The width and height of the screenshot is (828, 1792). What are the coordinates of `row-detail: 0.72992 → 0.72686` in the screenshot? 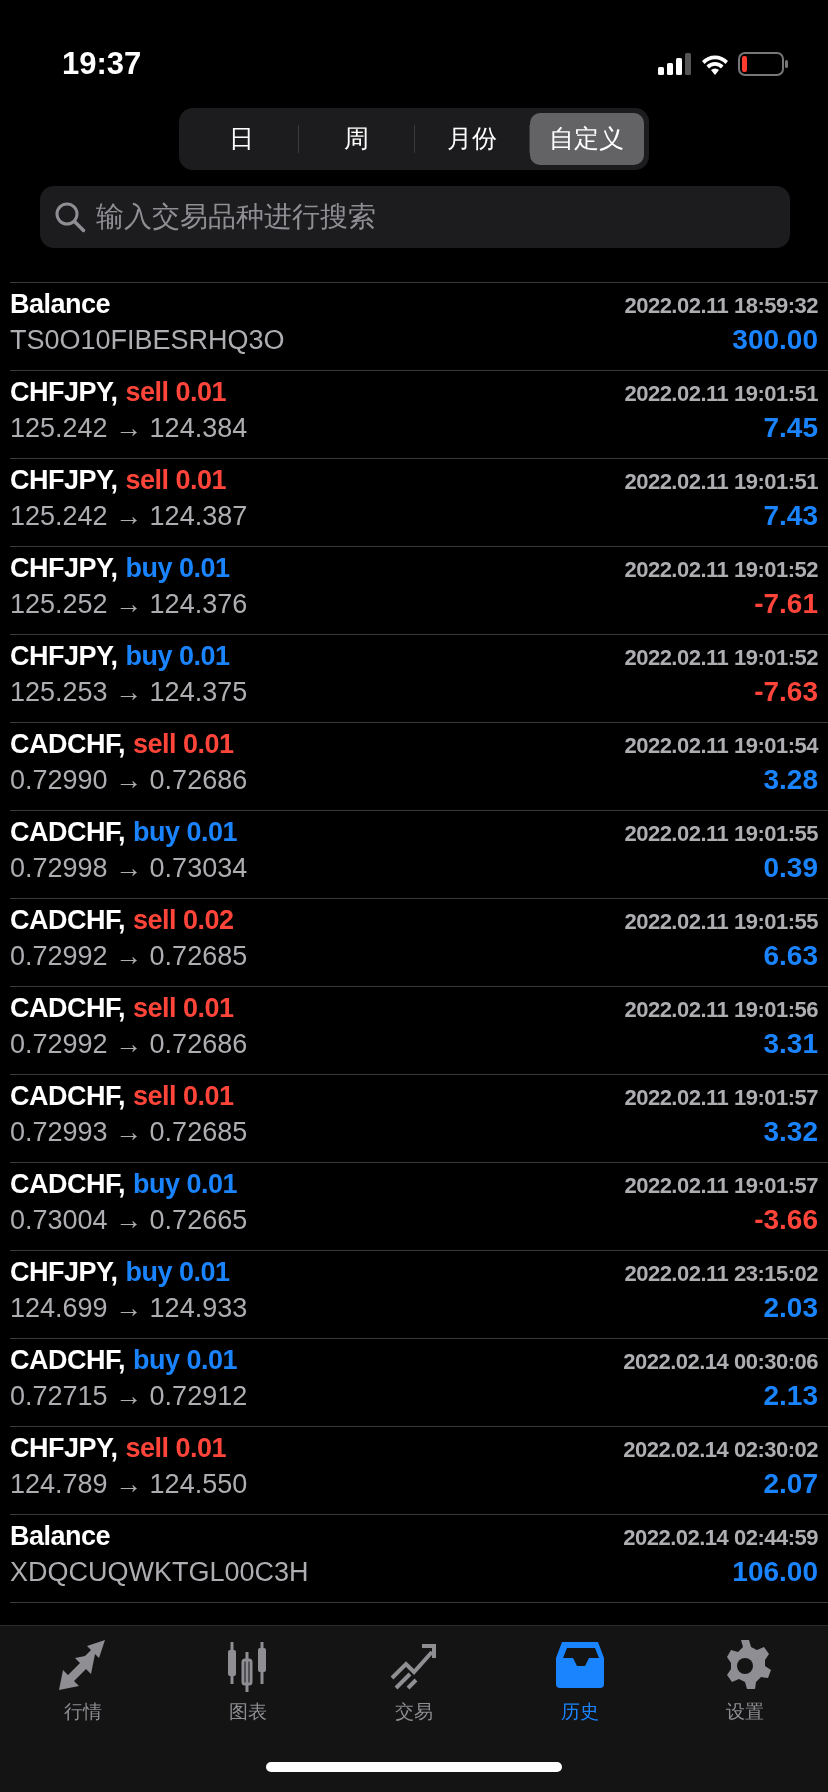 It's located at (129, 1045).